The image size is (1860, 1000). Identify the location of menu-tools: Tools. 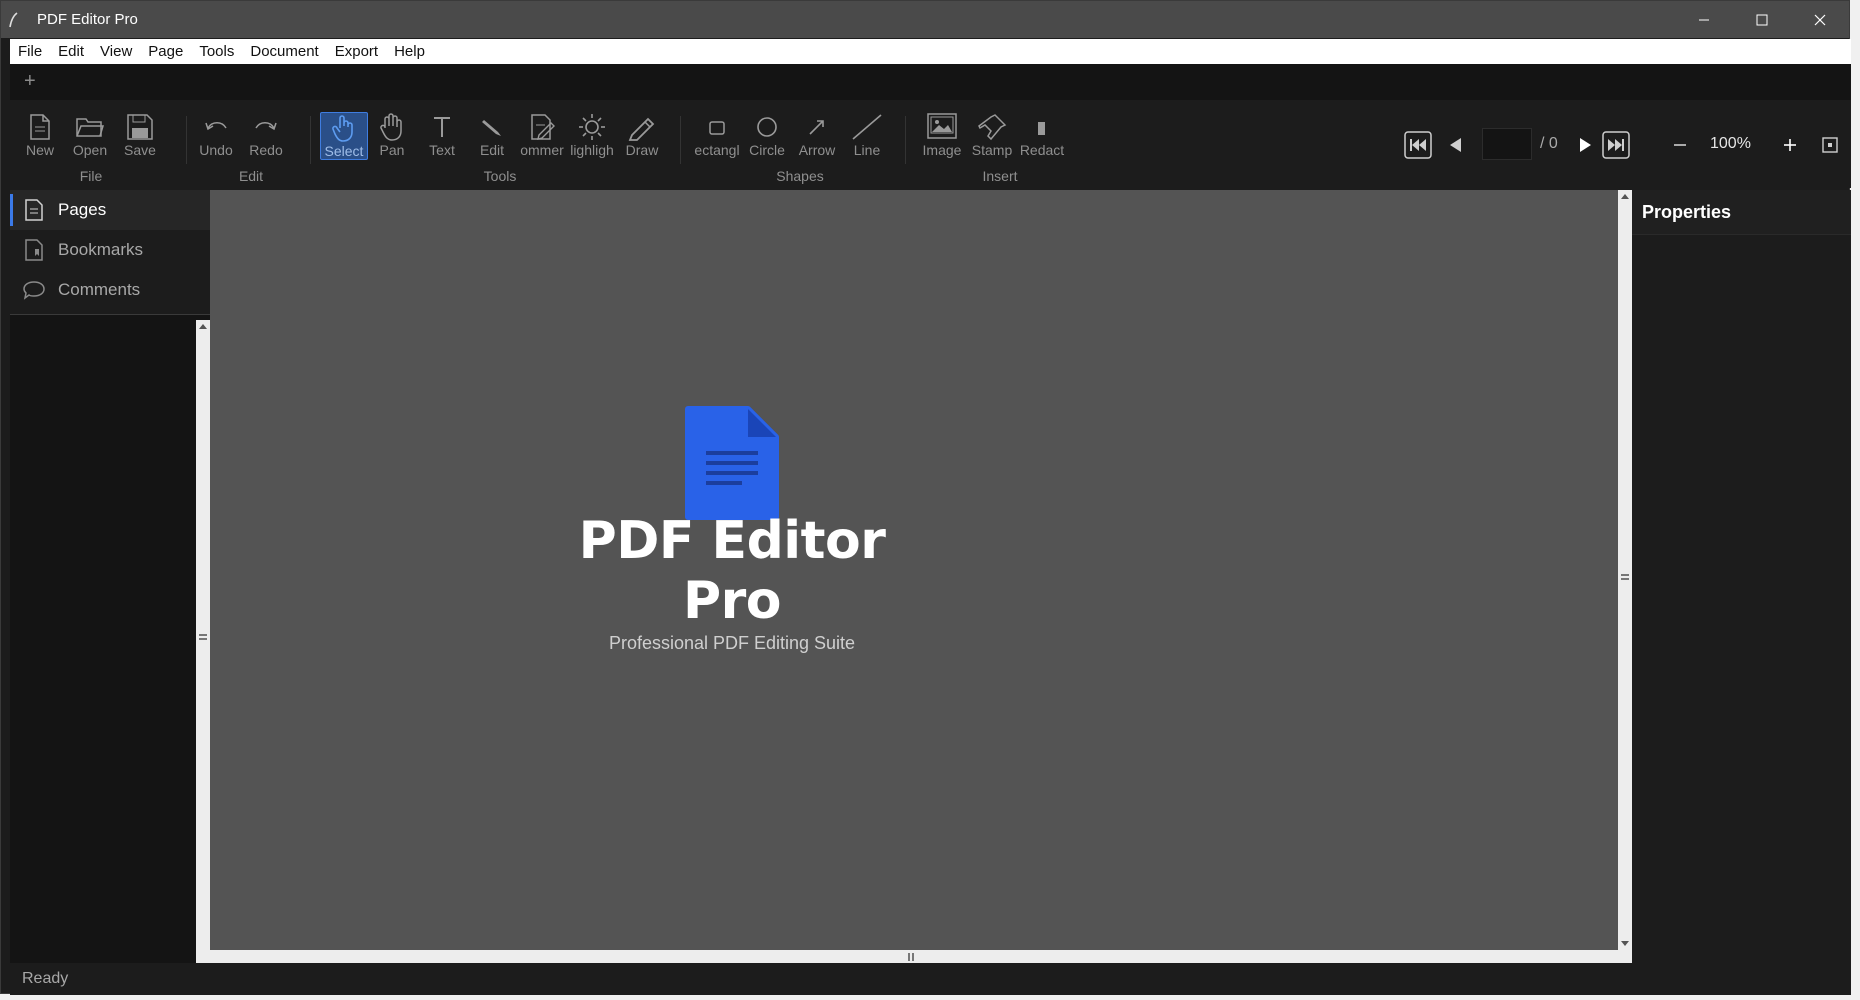
(216, 51).